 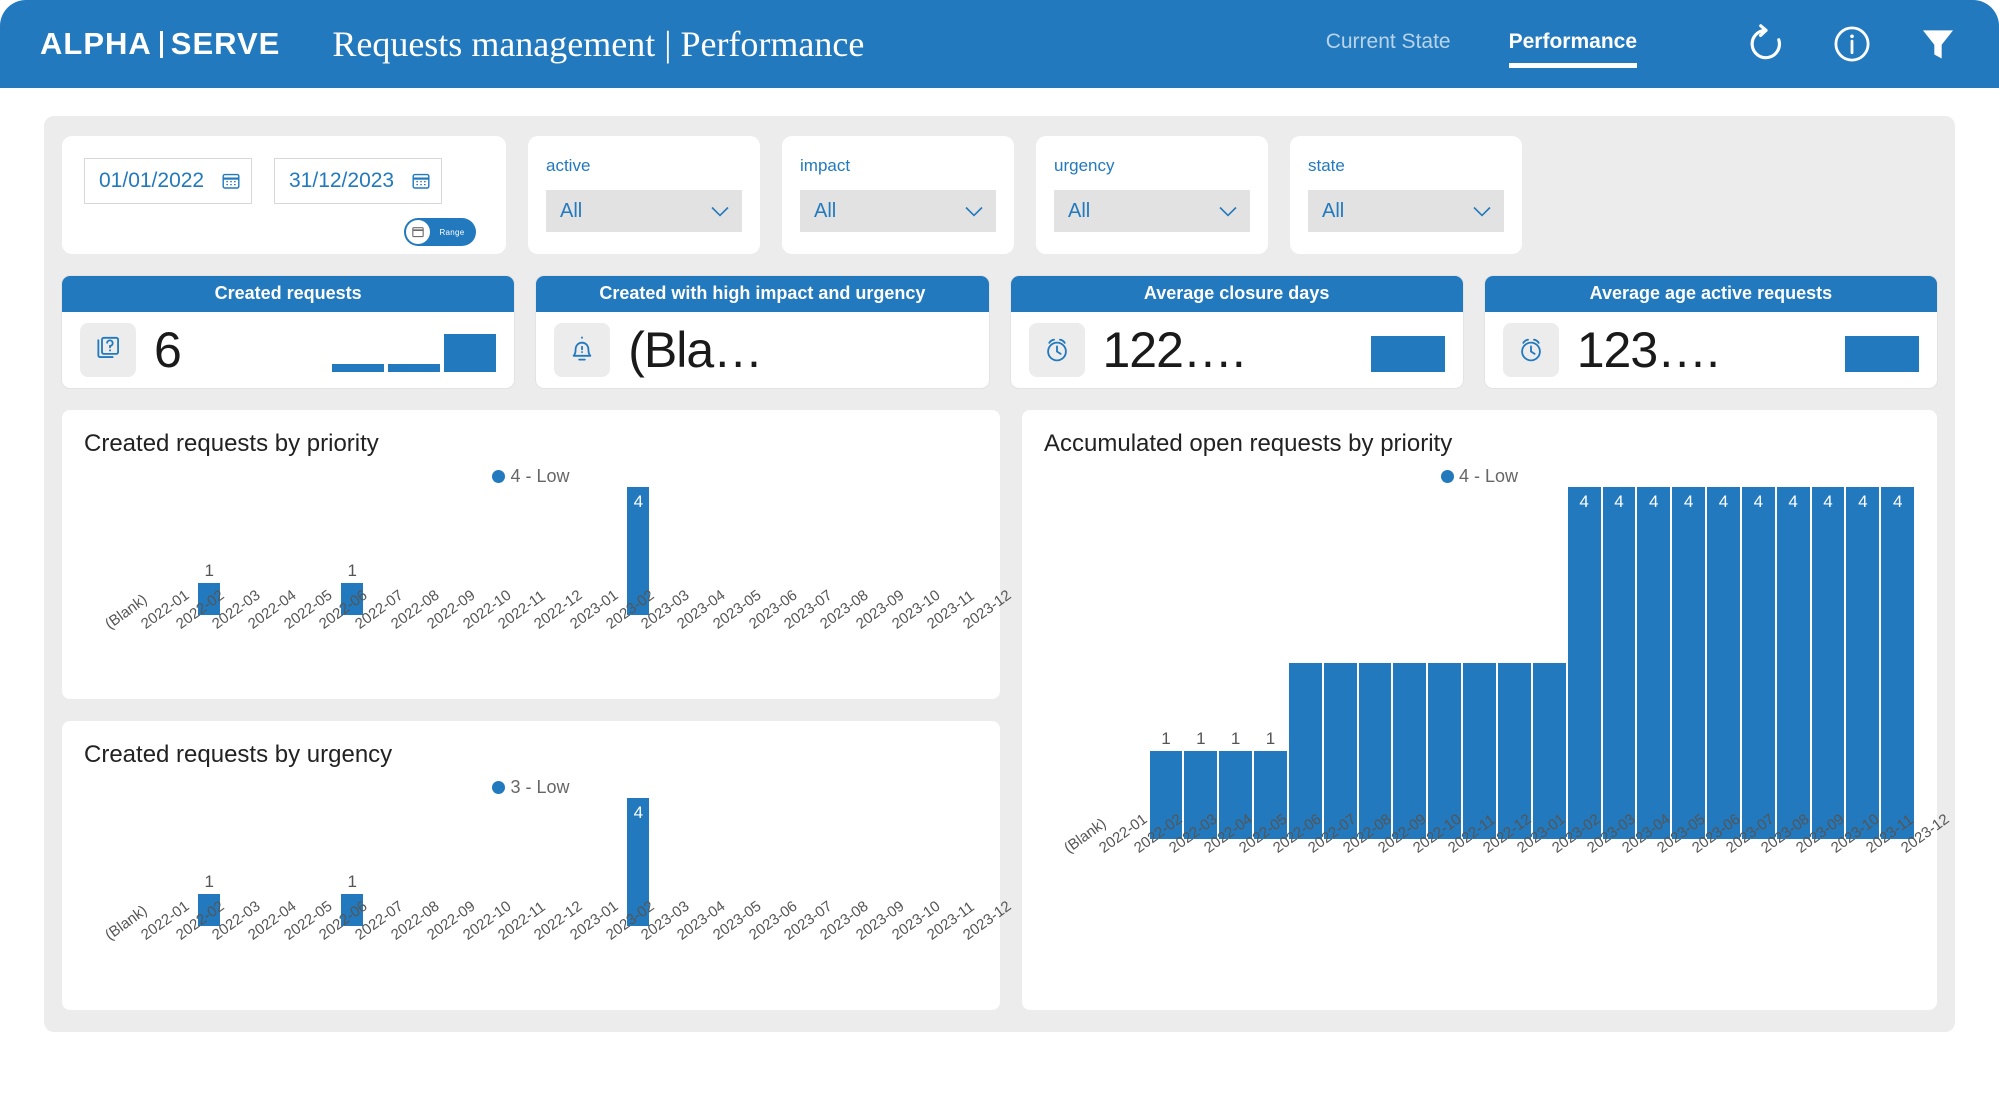 I want to click on filter-active-select: All, so click(x=644, y=211).